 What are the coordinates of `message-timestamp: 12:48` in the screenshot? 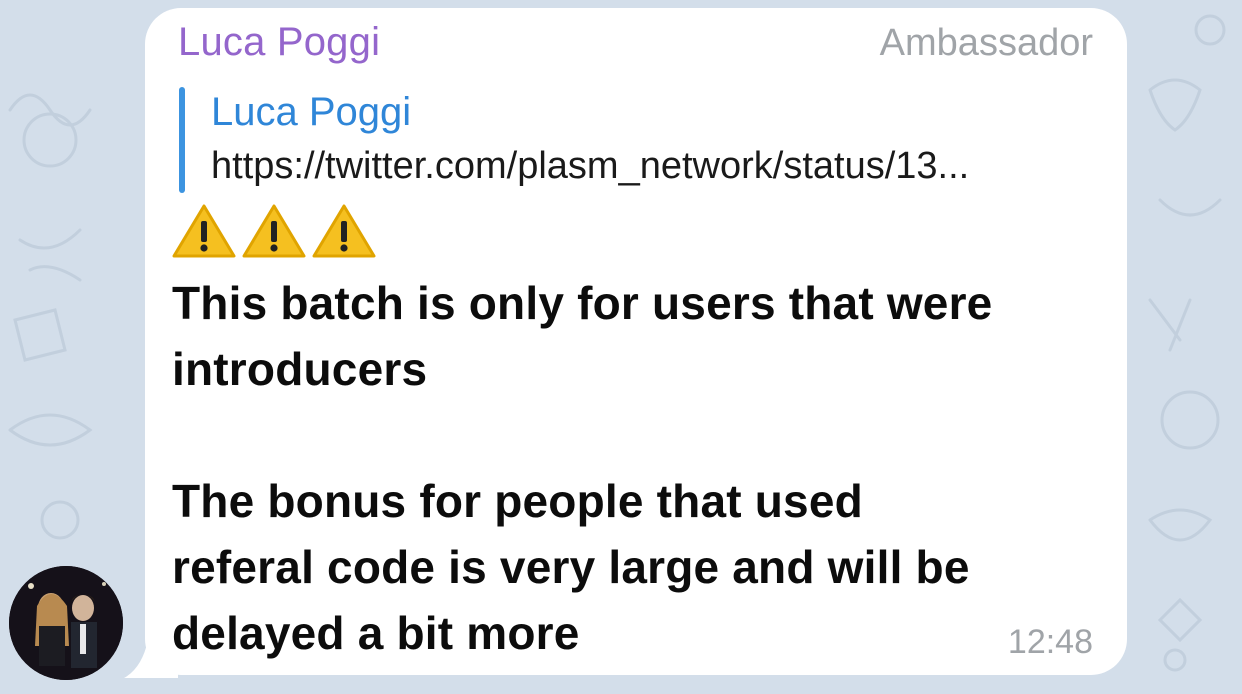 It's located at (1050, 642).